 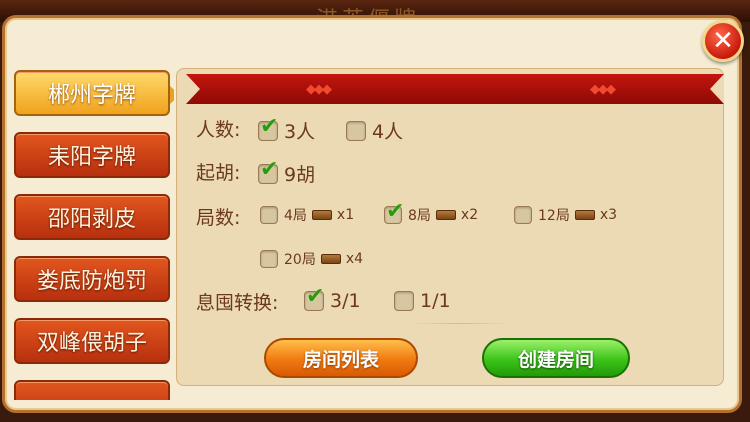 I want to click on close-button: ✕, so click(x=723, y=41).